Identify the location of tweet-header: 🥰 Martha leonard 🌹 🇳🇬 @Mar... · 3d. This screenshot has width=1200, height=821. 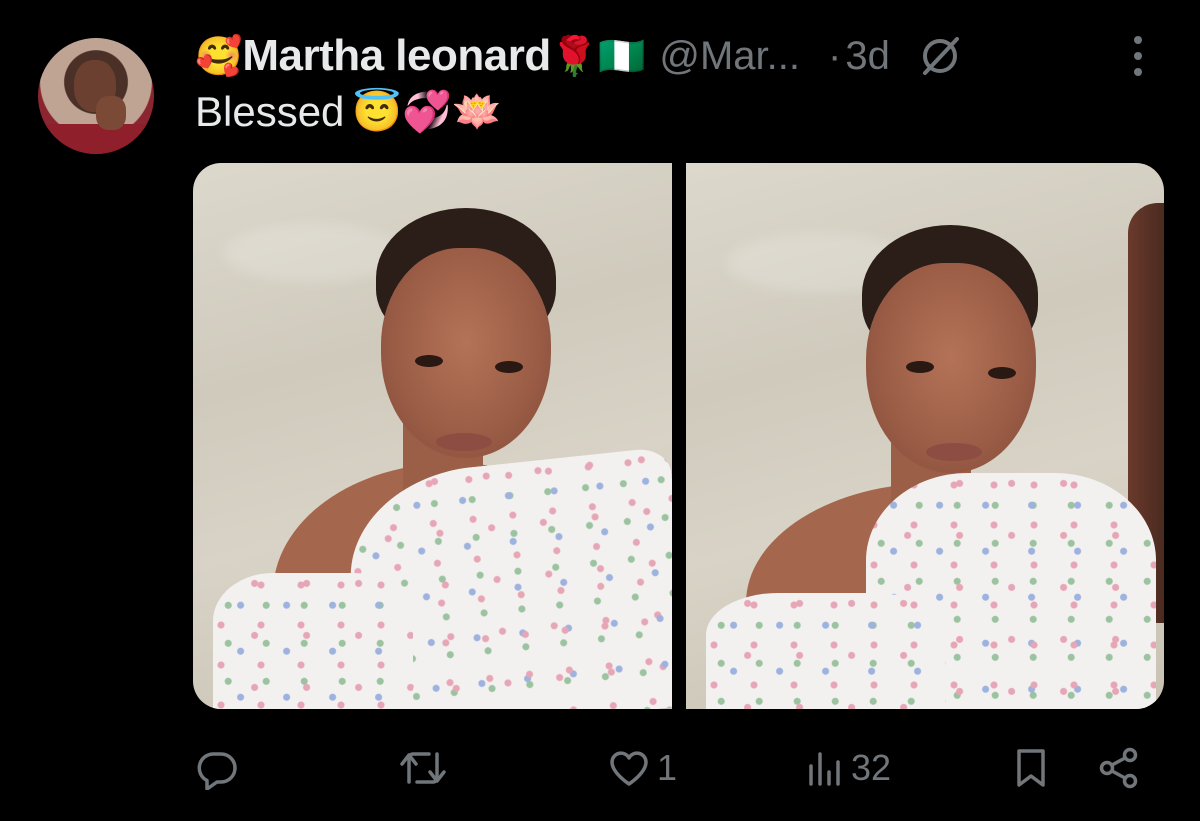
(677, 56).